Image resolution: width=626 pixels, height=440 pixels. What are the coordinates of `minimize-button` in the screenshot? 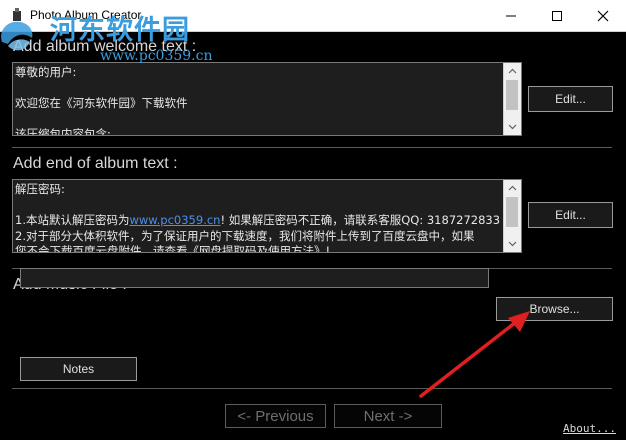 It's located at (511, 15).